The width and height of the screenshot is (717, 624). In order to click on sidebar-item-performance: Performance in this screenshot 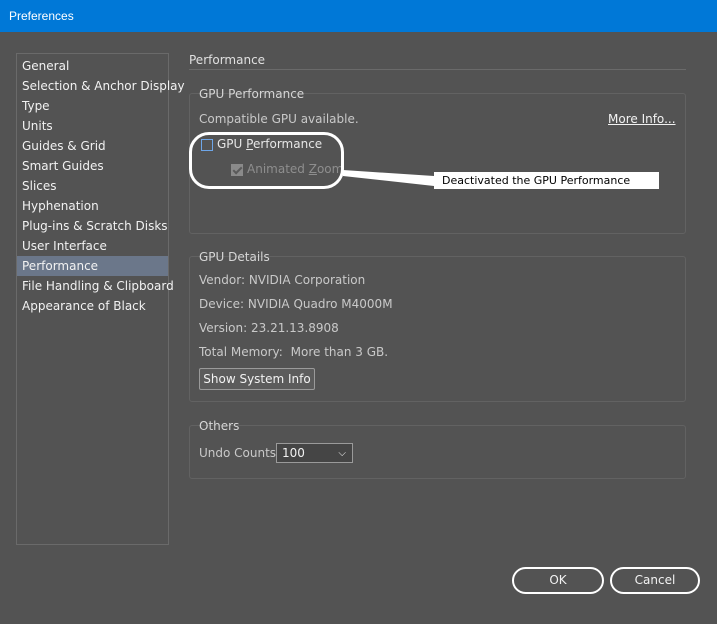, I will do `click(92, 266)`.